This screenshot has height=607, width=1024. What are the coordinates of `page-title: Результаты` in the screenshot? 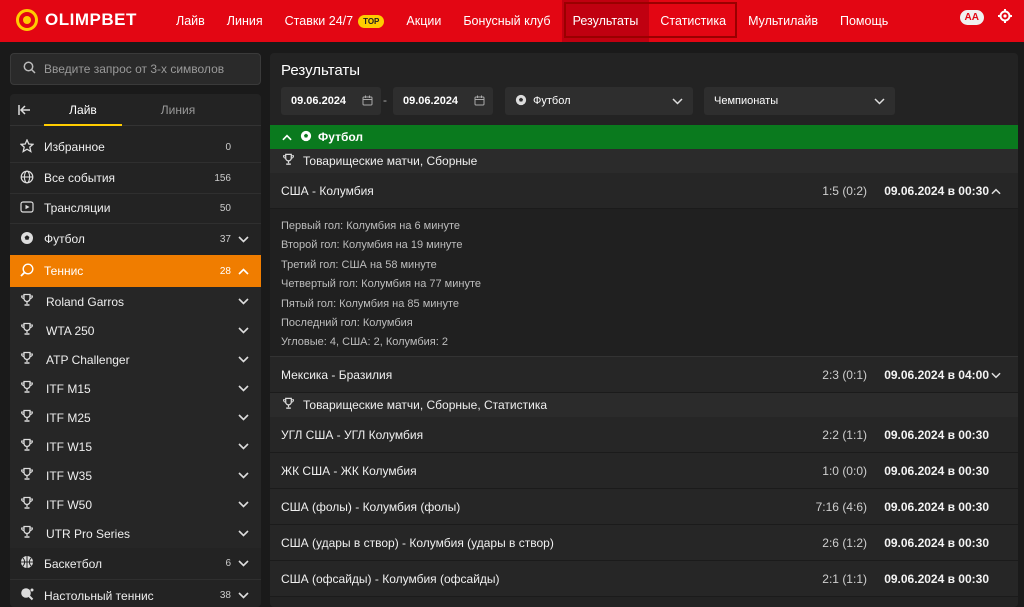 It's located at (320, 70).